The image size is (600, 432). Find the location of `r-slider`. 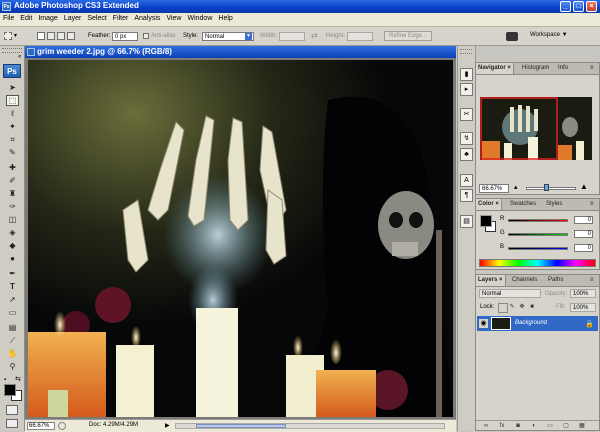

r-slider is located at coordinates (538, 220).